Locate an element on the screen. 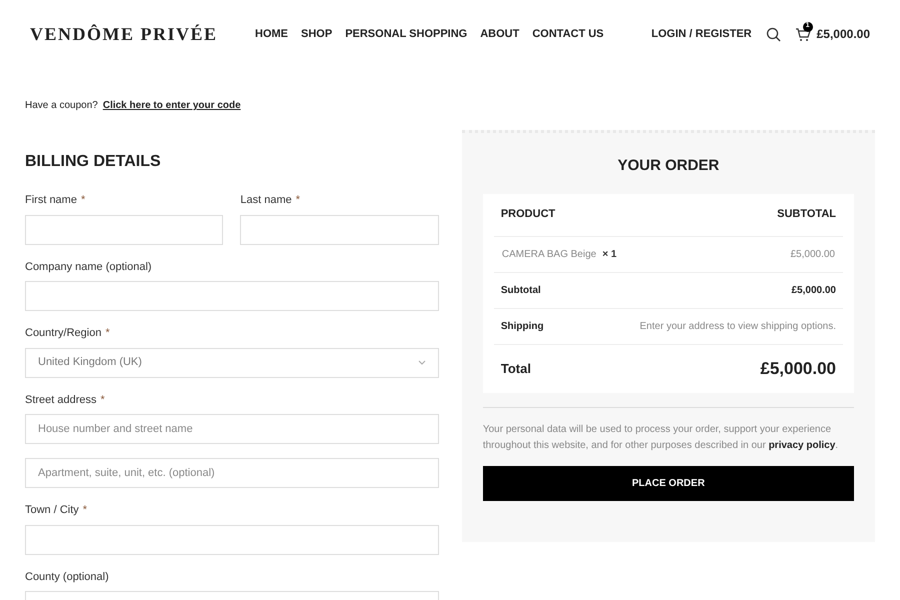 Image resolution: width=900 pixels, height=600 pixels. product-name: CAMERA BAG Beige is located at coordinates (549, 255).